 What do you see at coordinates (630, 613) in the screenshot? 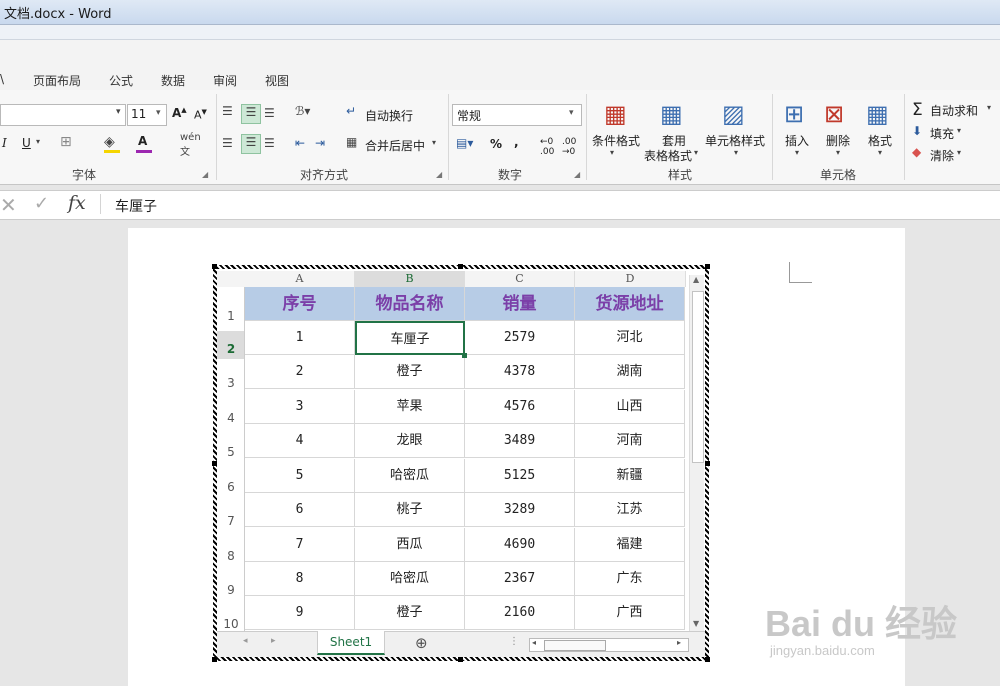
I see `table-cell: 广西` at bounding box center [630, 613].